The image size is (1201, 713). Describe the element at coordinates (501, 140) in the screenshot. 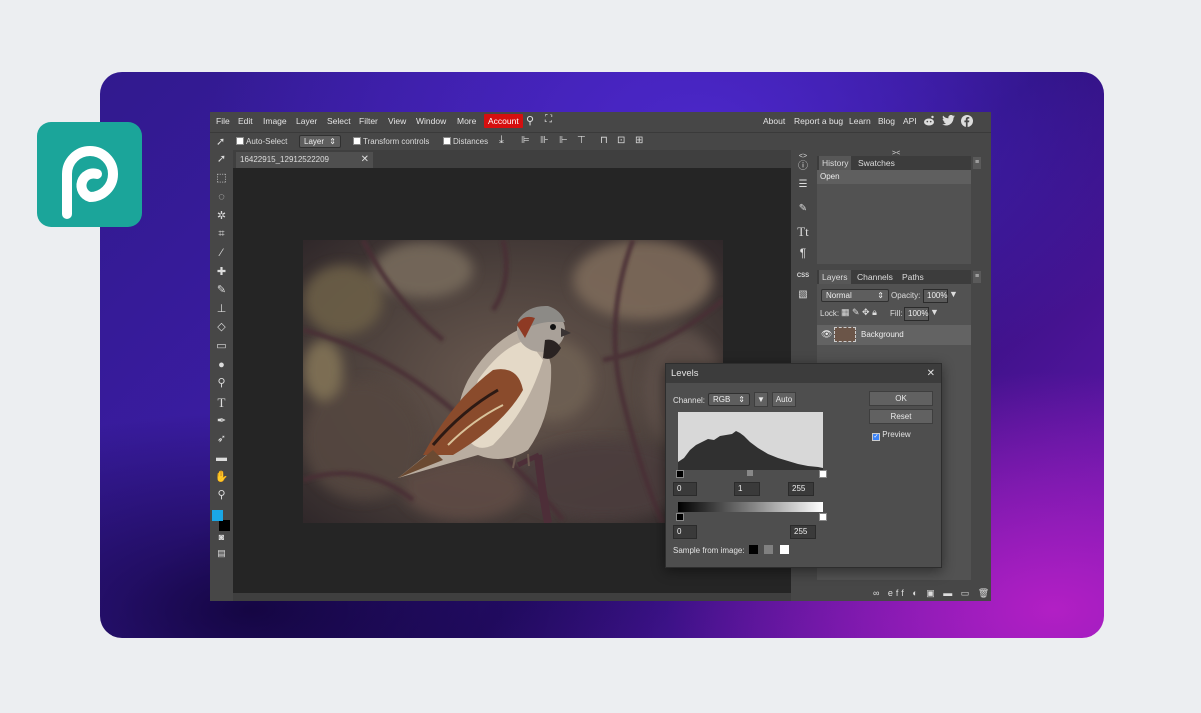

I see `download-icon: ⤓` at that location.